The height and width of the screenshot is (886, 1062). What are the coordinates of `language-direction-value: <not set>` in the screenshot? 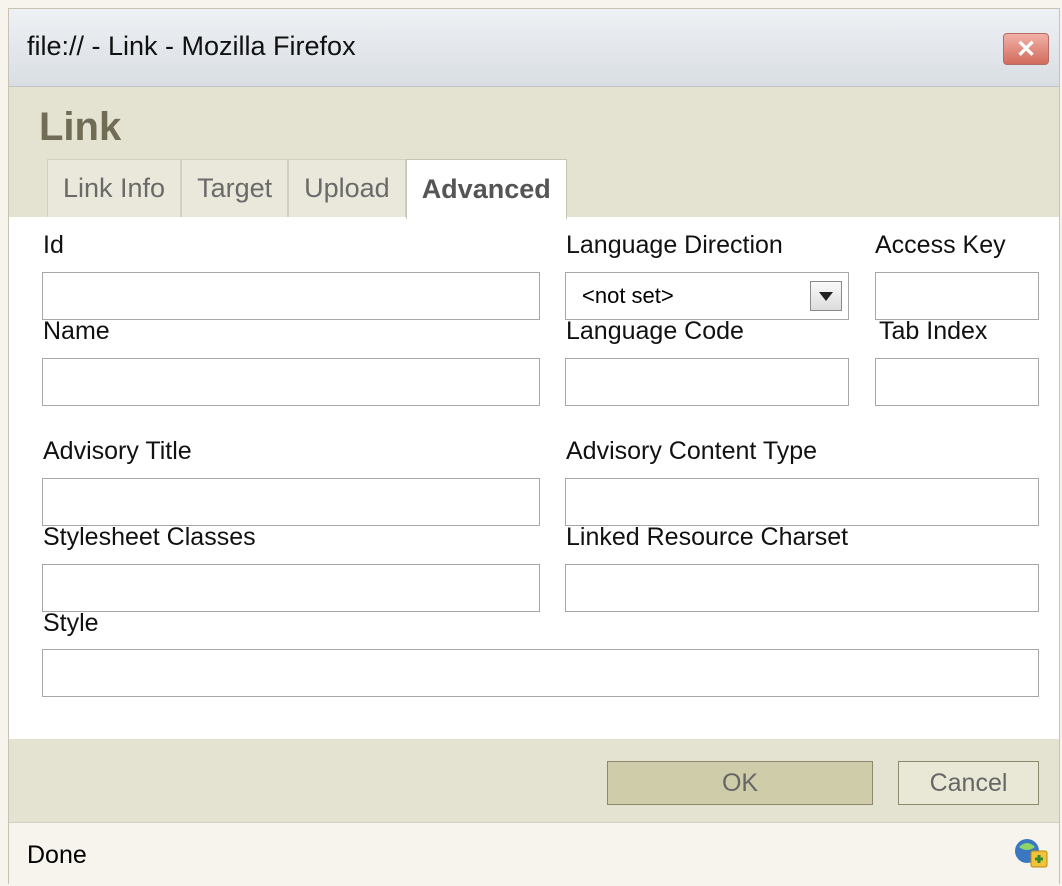 It's located at (628, 295).